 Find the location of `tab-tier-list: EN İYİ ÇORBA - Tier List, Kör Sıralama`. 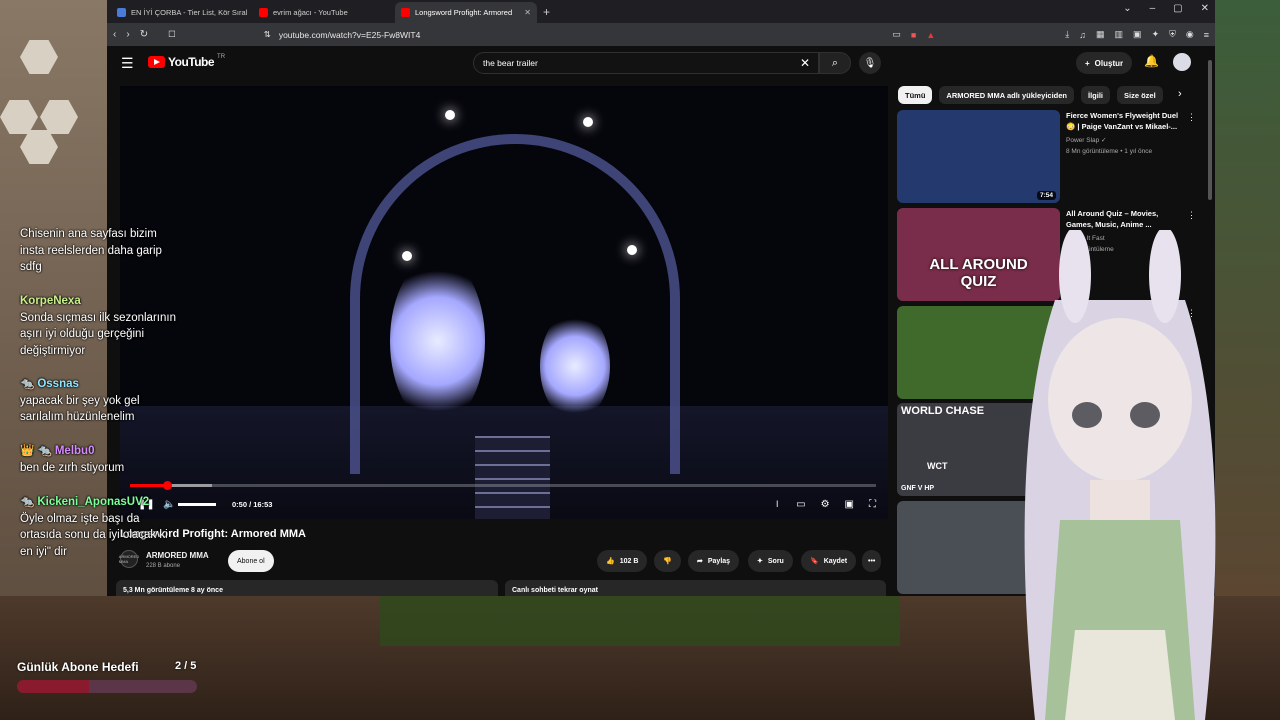

tab-tier-list: EN İYİ ÇORBA - Tier List, Kör Sıralama is located at coordinates (182, 12).